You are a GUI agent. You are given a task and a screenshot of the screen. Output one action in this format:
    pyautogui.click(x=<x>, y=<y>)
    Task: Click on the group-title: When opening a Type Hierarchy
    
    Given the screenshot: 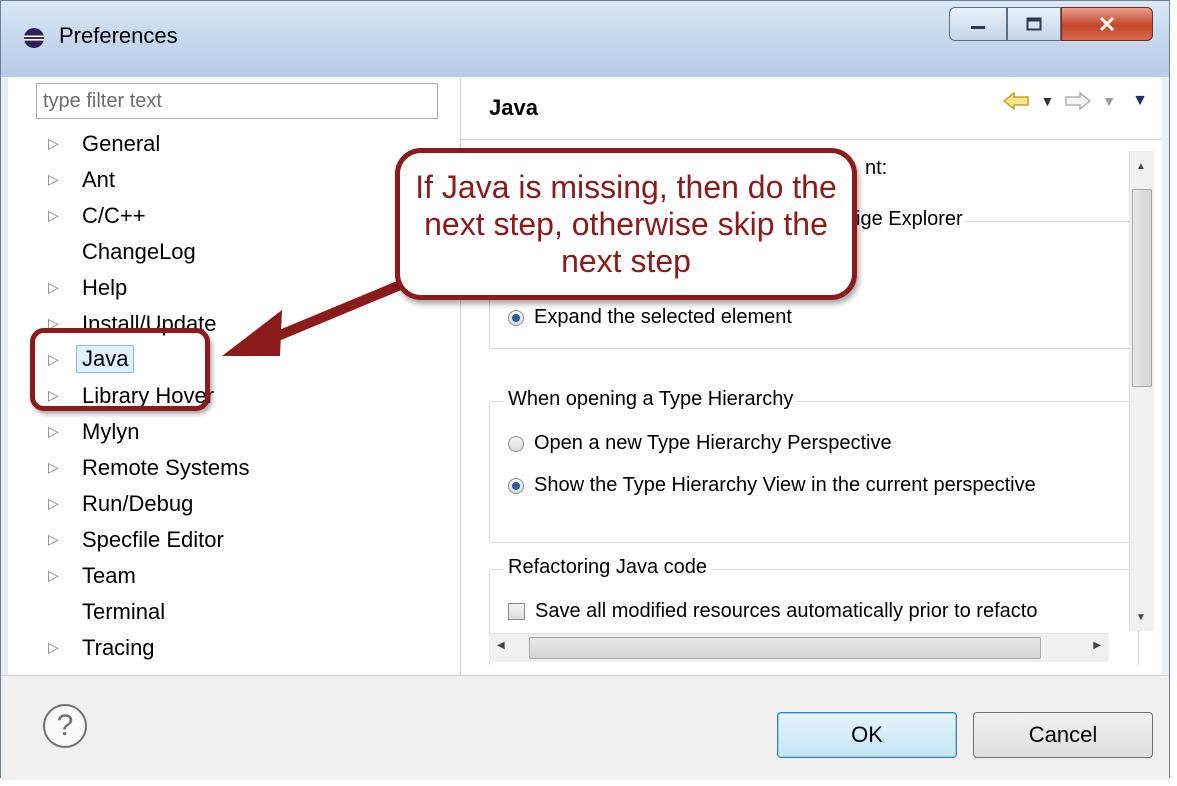 What is the action you would take?
    pyautogui.click(x=651, y=399)
    